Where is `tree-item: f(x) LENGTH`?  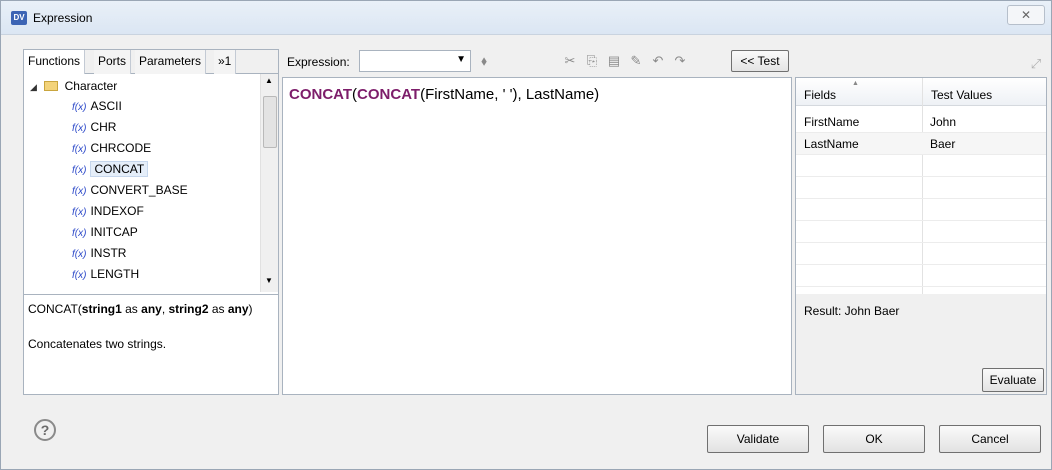
tree-item: f(x) LENGTH is located at coordinates (105, 274).